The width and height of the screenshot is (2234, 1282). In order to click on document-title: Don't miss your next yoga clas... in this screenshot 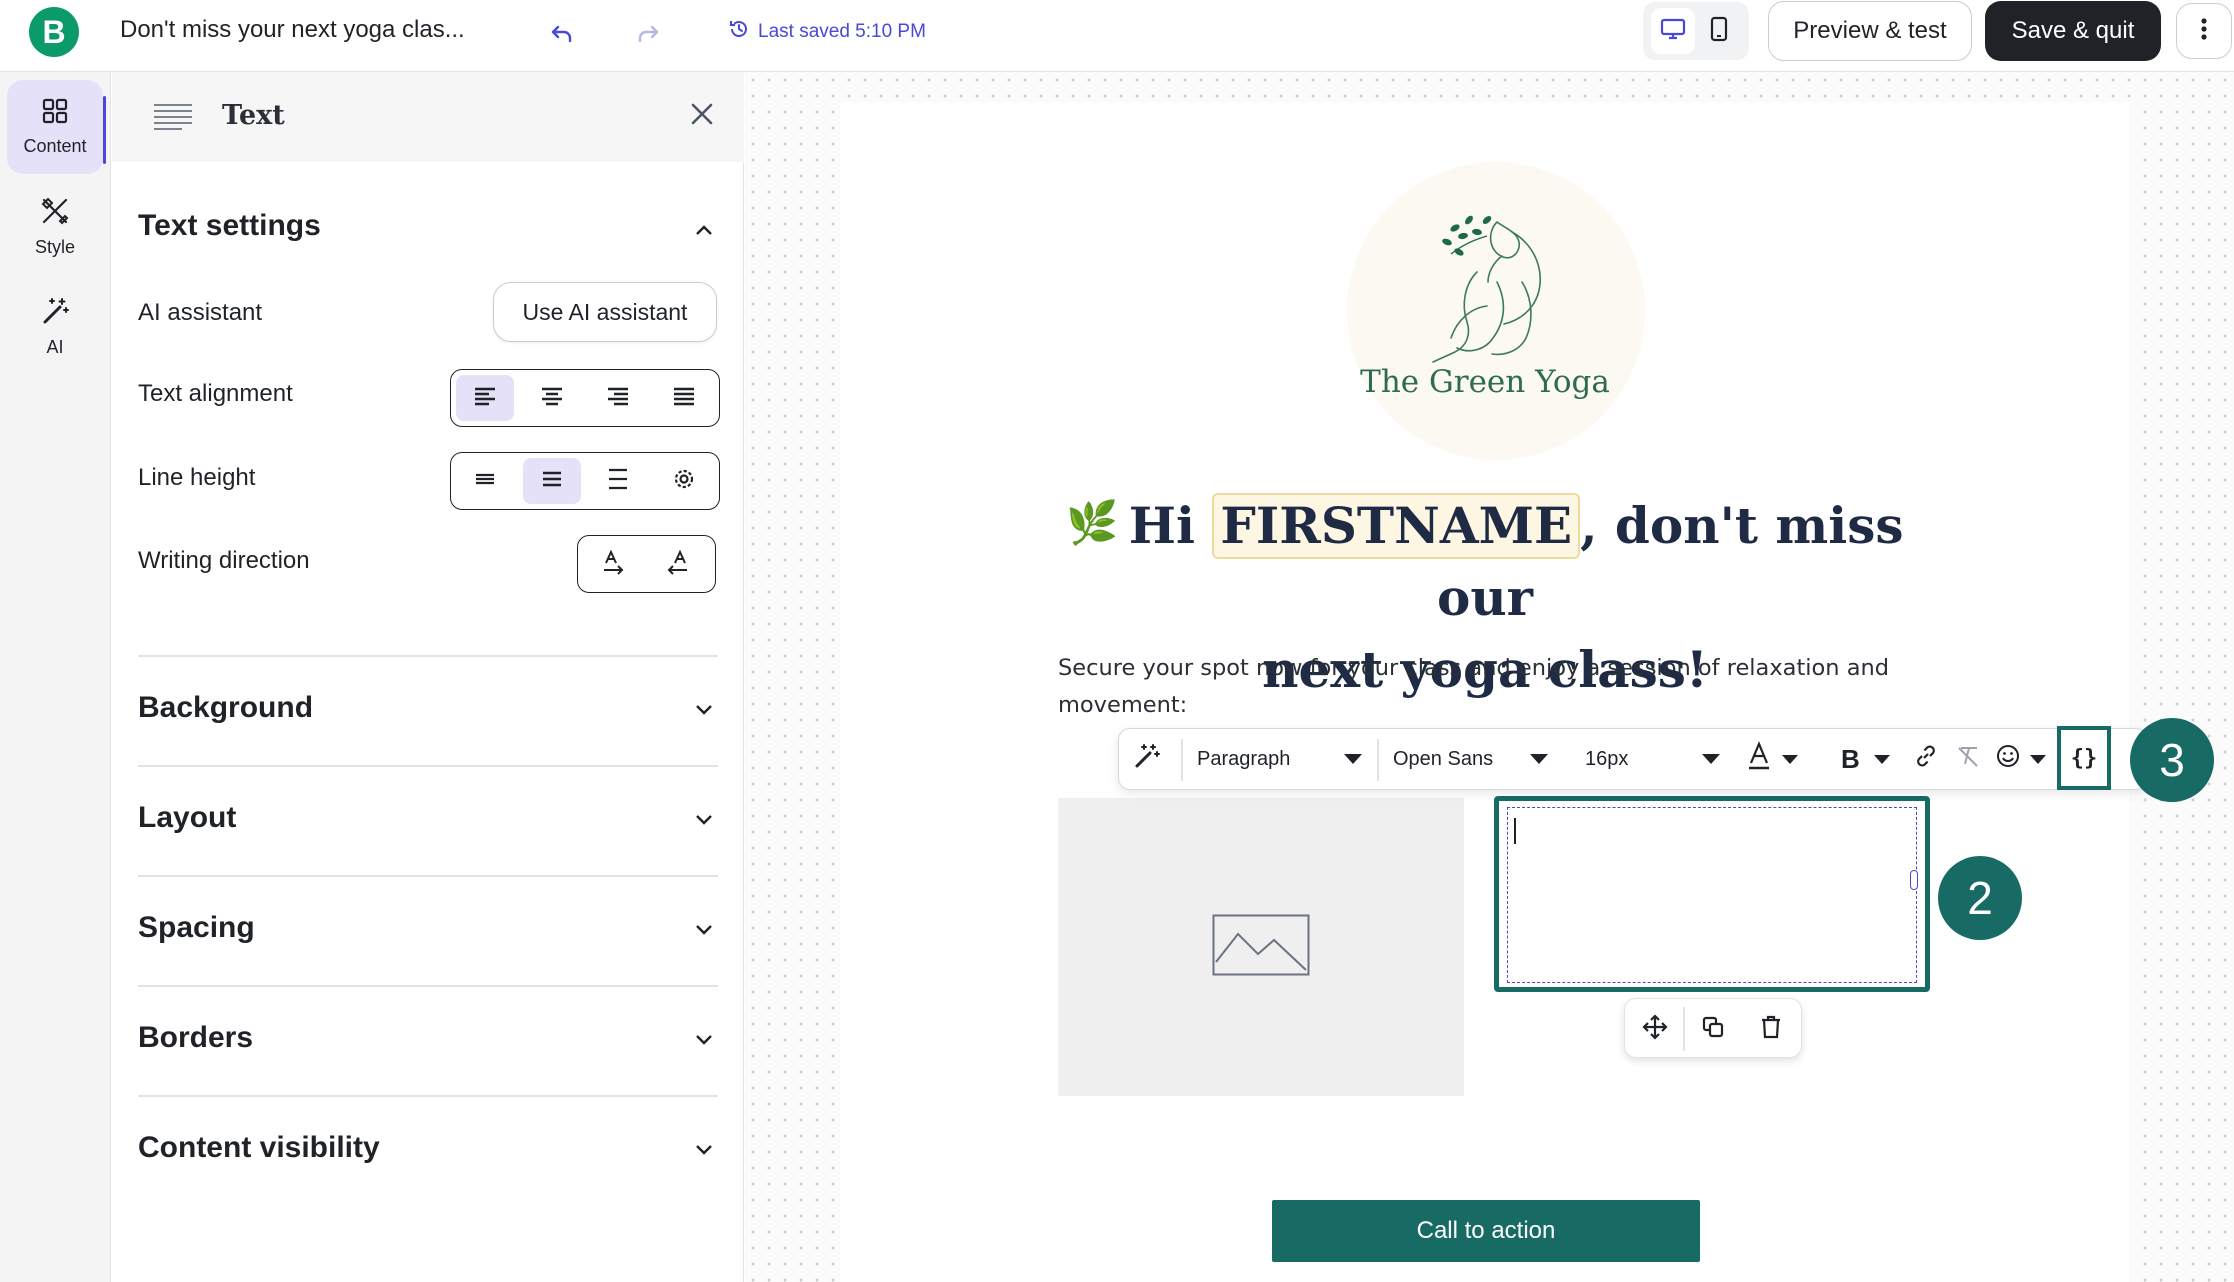, I will do `click(292, 30)`.